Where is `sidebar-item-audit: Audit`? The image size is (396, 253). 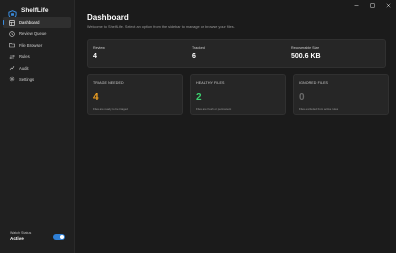 sidebar-item-audit: Audit is located at coordinates (37, 68).